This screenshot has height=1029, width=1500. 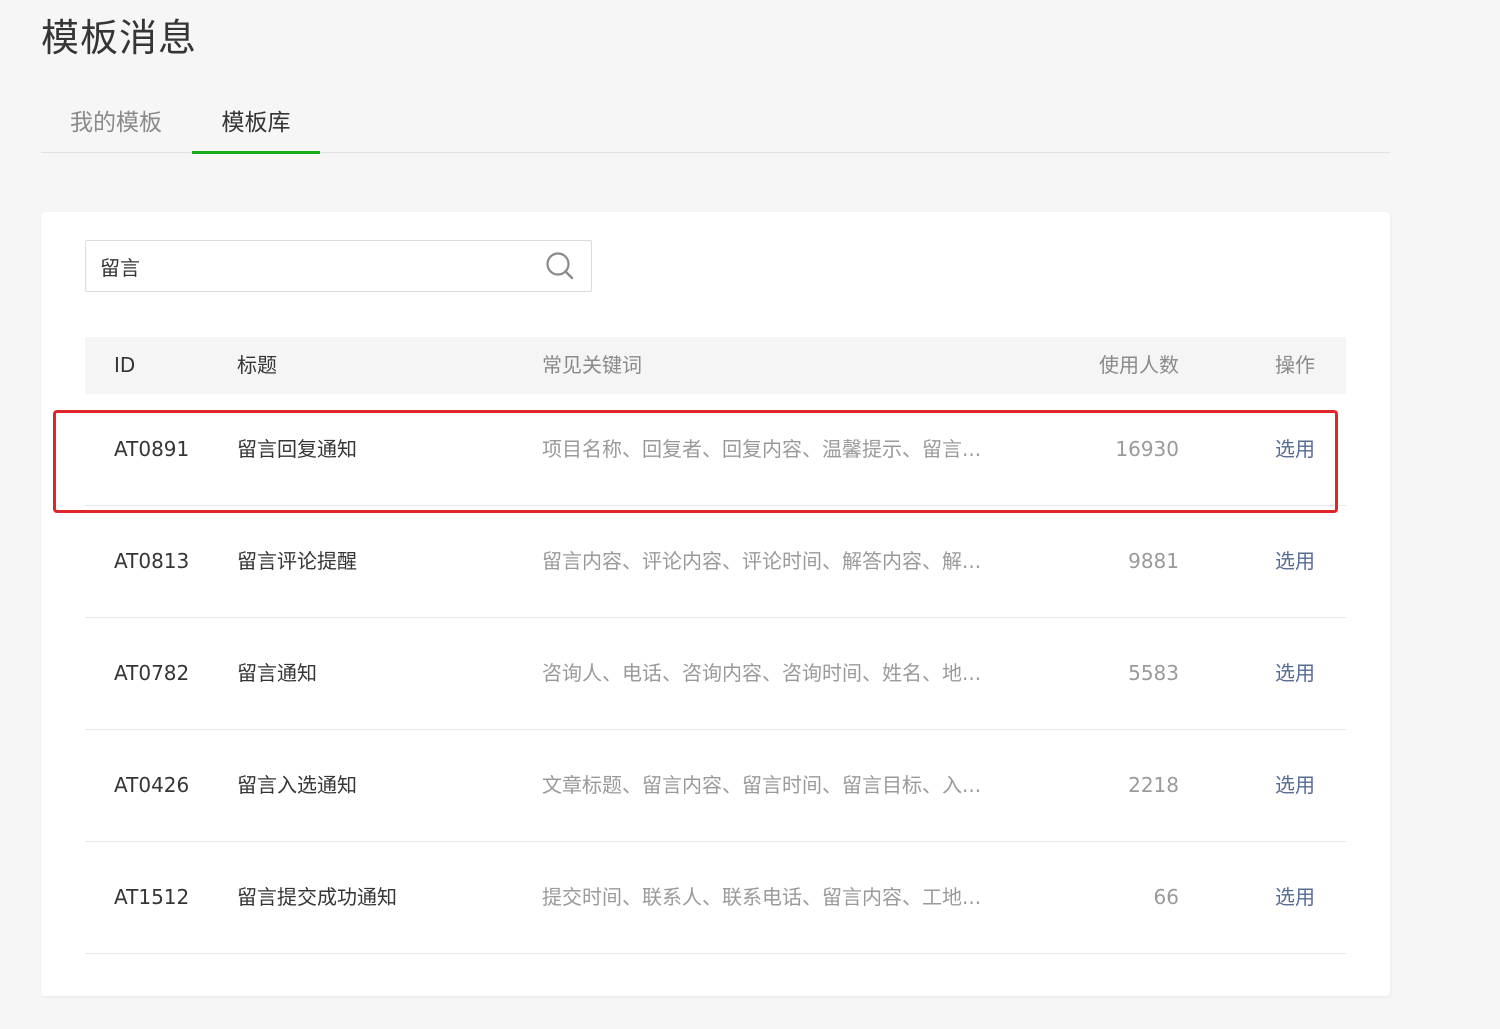 What do you see at coordinates (152, 561) in the screenshot?
I see `row-id: AT0813` at bounding box center [152, 561].